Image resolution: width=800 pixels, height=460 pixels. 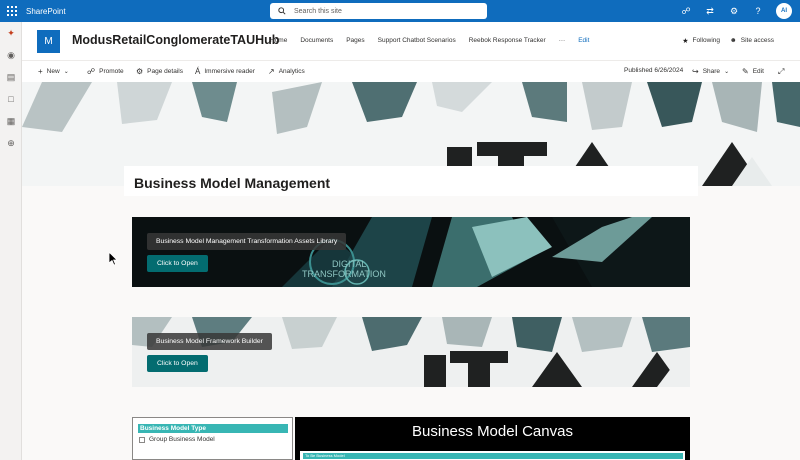 What do you see at coordinates (562, 40) in the screenshot?
I see `nav-more: ···` at bounding box center [562, 40].